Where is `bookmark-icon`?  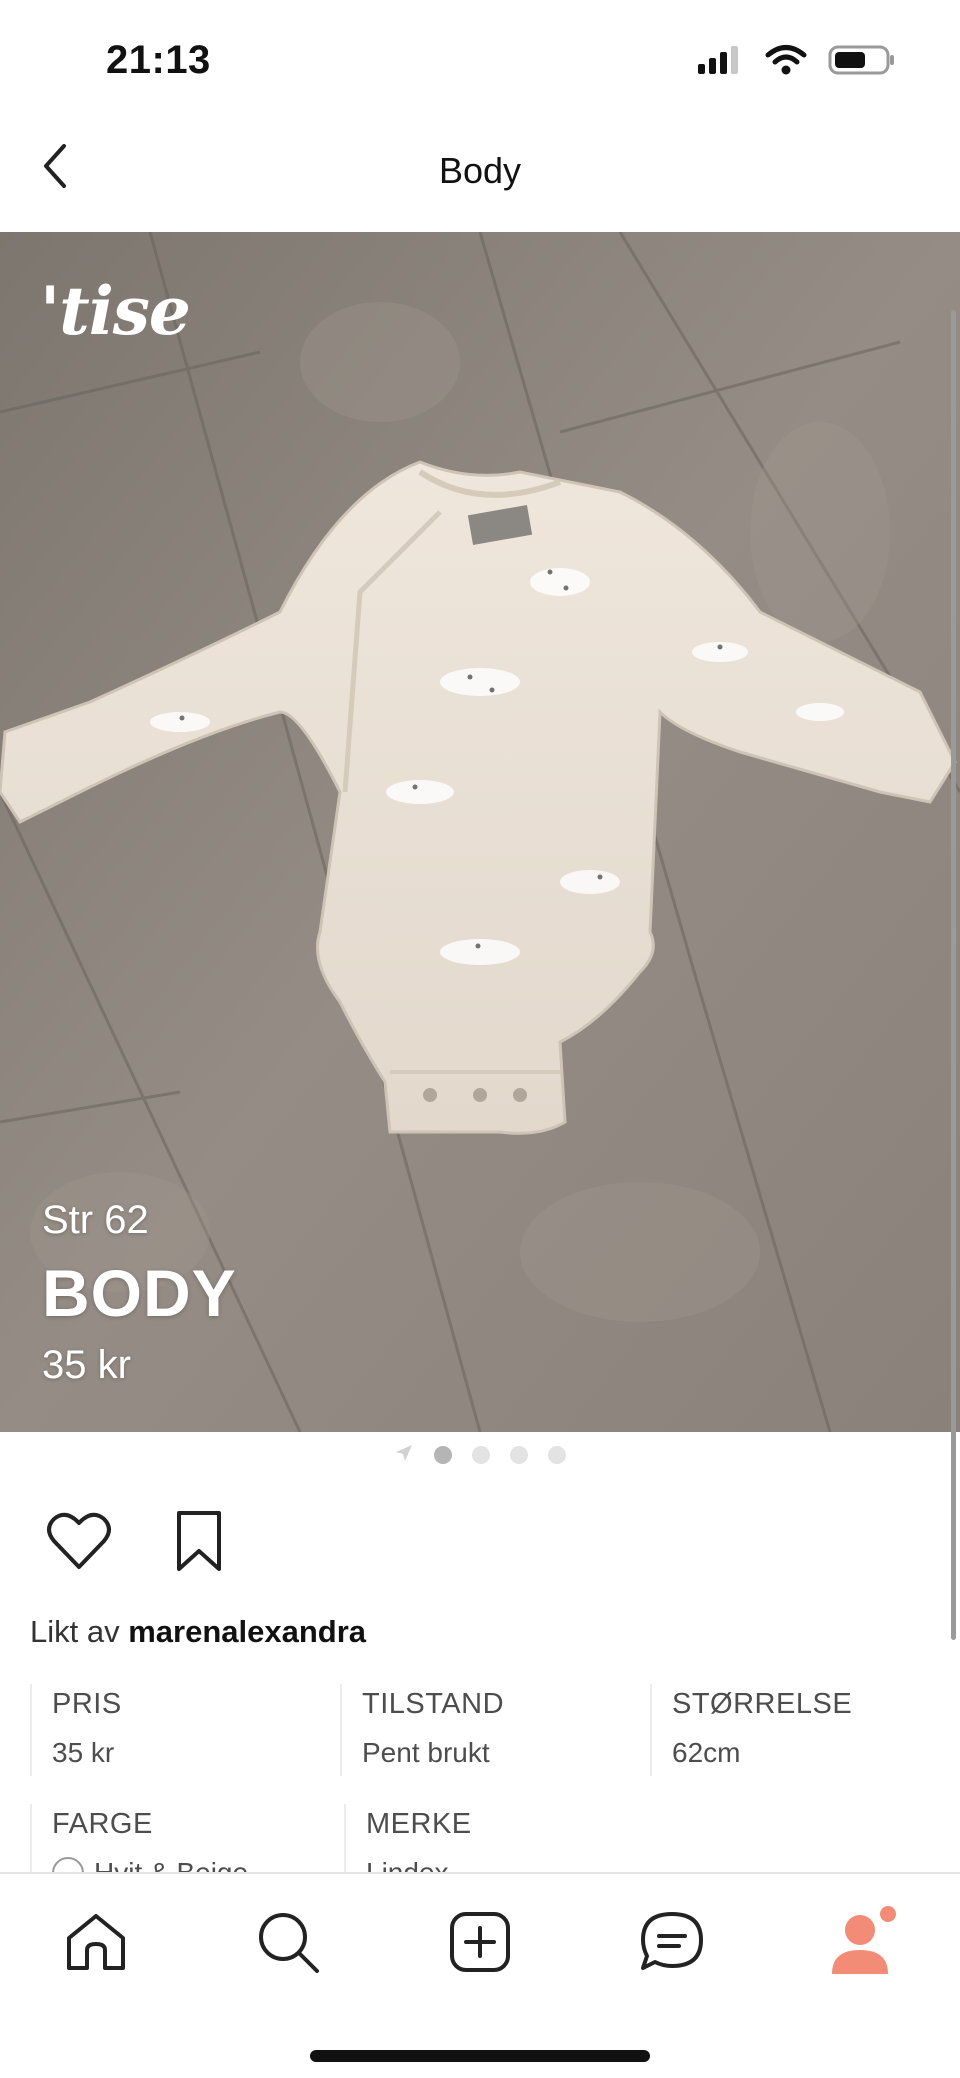 bookmark-icon is located at coordinates (199, 1543).